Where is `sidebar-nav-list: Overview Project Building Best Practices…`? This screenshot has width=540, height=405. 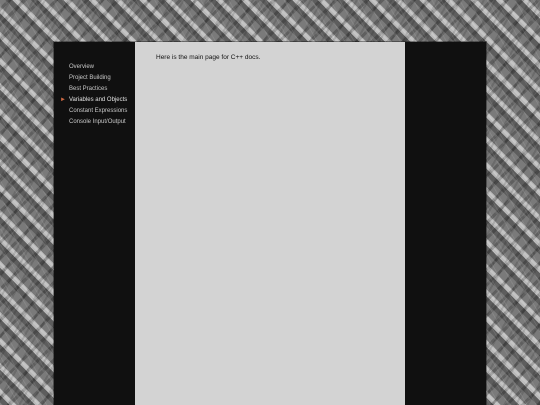 sidebar-nav-list: Overview Project Building Best Practices… is located at coordinates (94, 95).